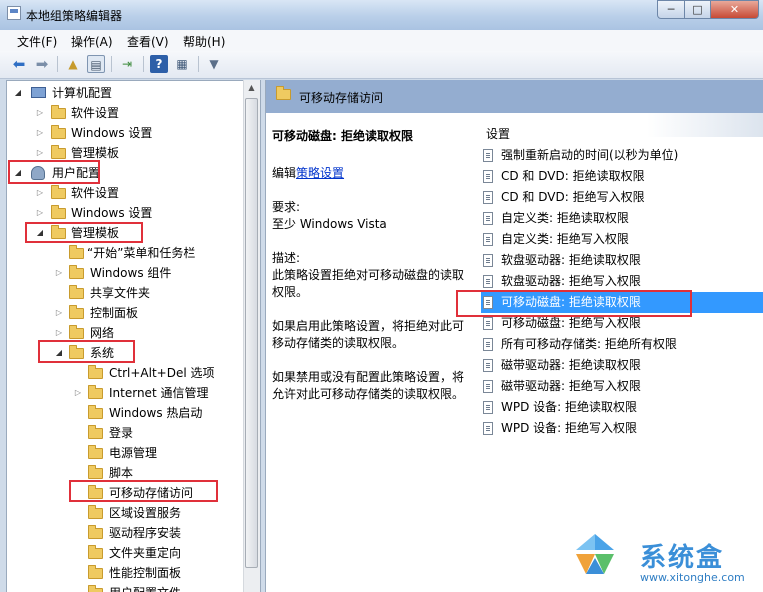 Image resolution: width=763 pixels, height=592 pixels. I want to click on tree-node: ▷ 管理模板, so click(127, 153).